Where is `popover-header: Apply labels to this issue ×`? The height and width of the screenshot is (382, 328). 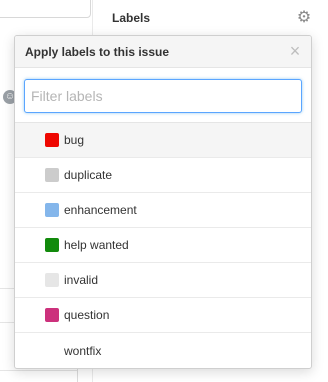 popover-header: Apply labels to this issue × is located at coordinates (163, 52).